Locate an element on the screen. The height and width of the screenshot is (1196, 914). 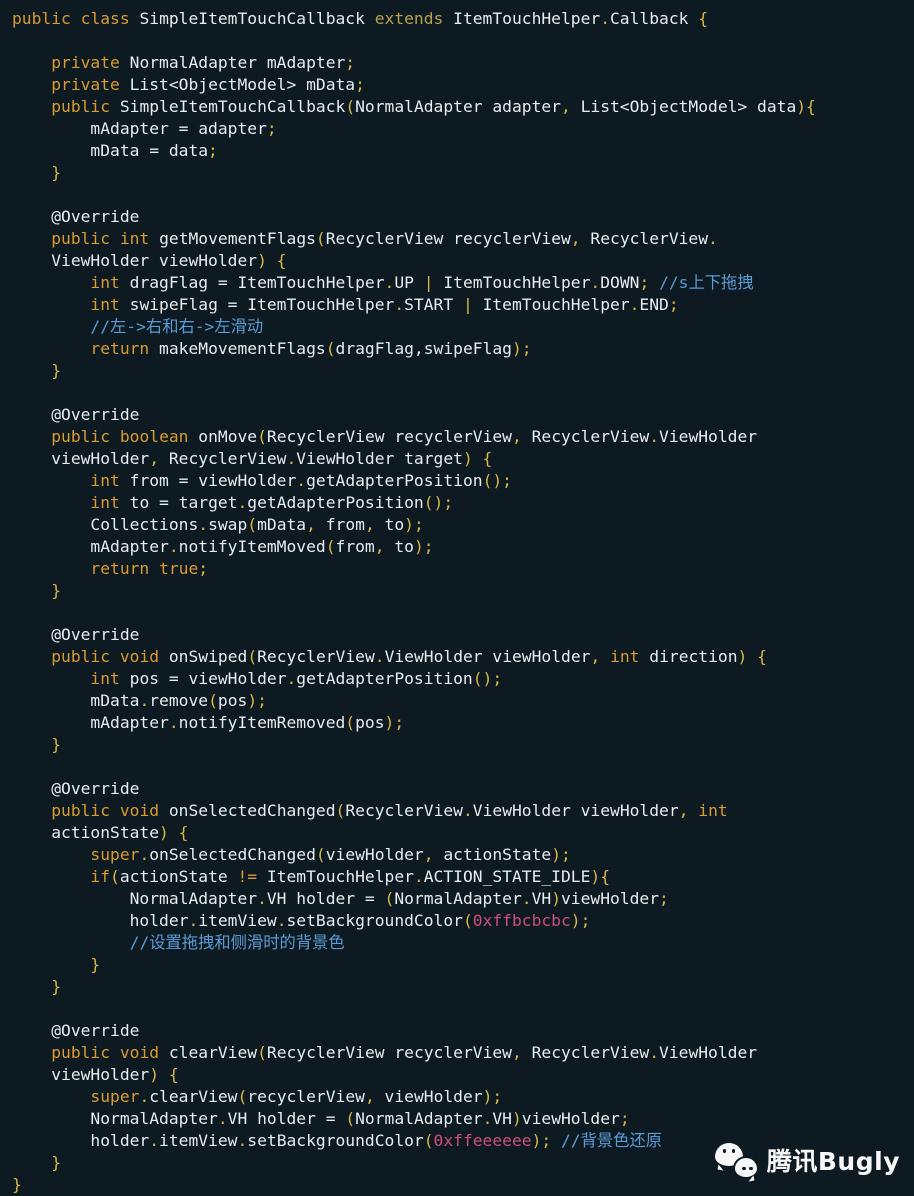
code-token-id: List<ObjectModel> data is located at coordinates (683, 106).